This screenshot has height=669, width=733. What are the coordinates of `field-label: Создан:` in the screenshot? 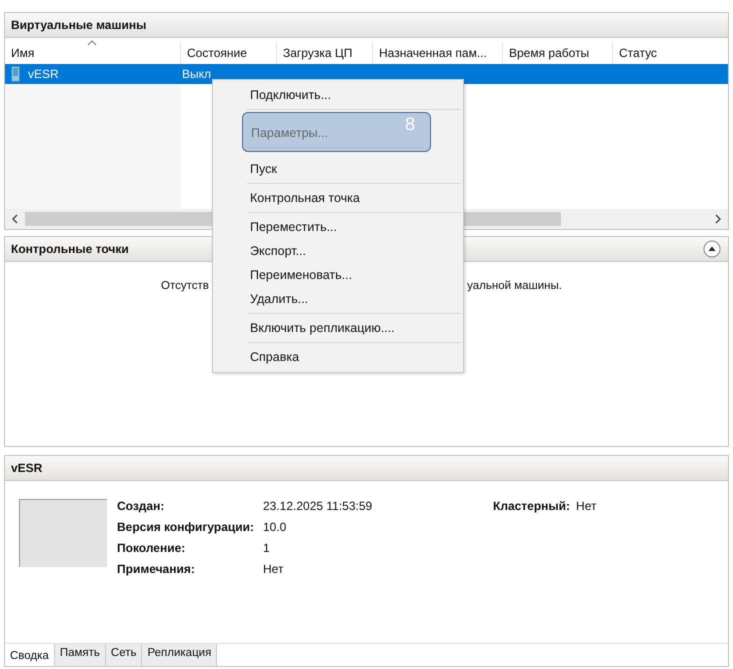 It's located at (141, 506).